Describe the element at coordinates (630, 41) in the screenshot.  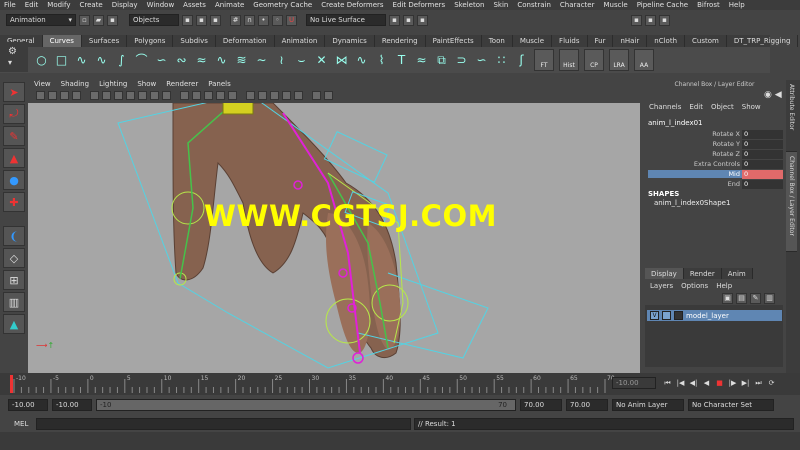
I see `tab-nhair: nHair` at that location.